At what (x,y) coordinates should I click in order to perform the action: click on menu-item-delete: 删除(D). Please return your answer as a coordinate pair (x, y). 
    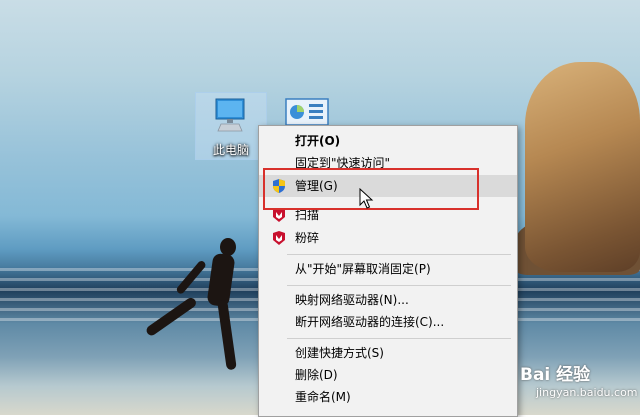
    Looking at the image, I should click on (388, 375).